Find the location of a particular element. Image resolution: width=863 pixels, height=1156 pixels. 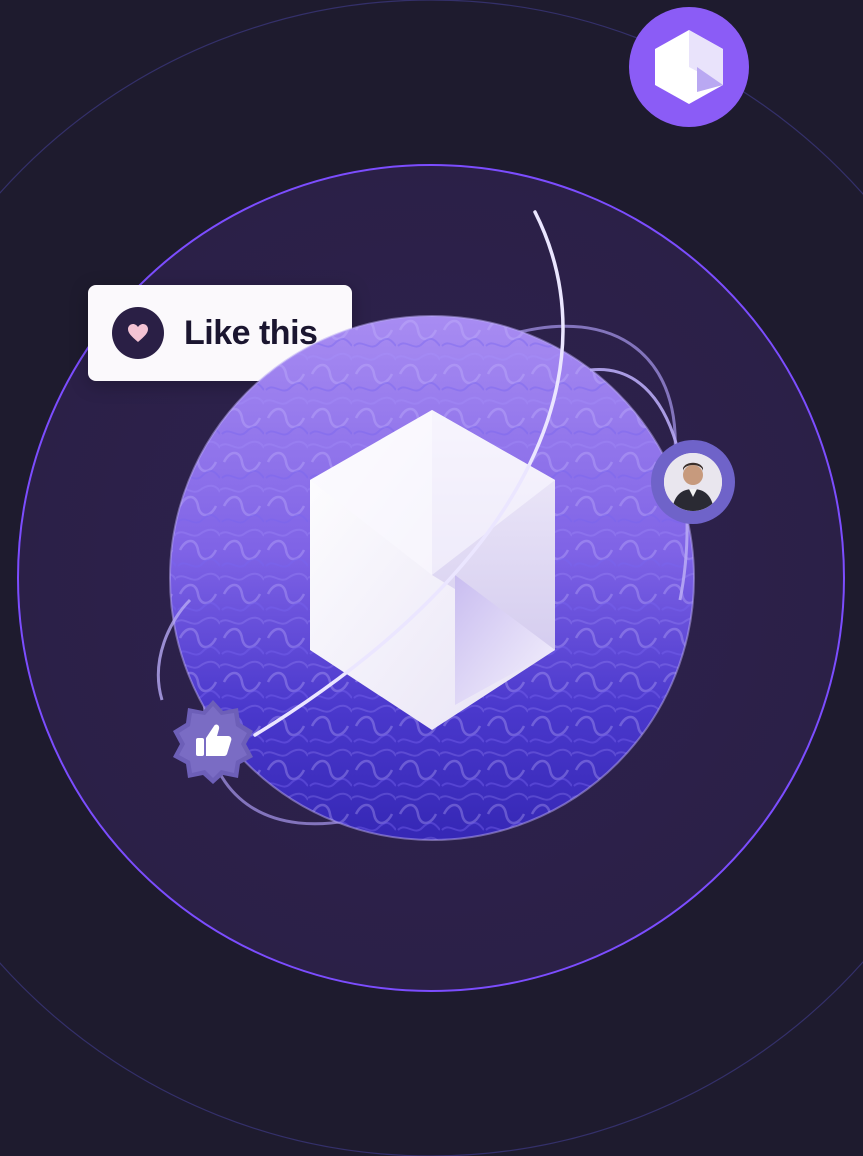

thumbs-up-icon is located at coordinates (213, 741).